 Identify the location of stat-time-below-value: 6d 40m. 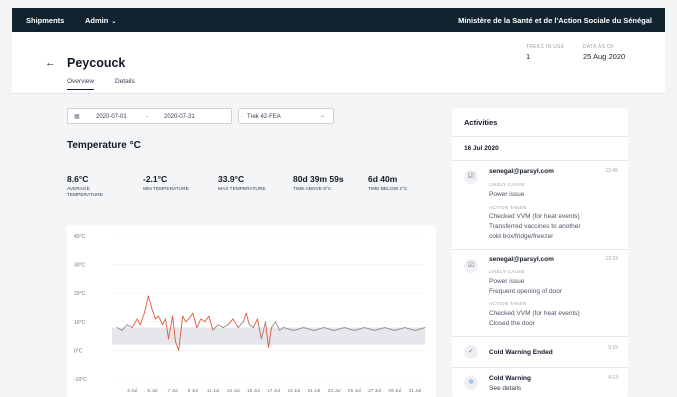
(383, 179).